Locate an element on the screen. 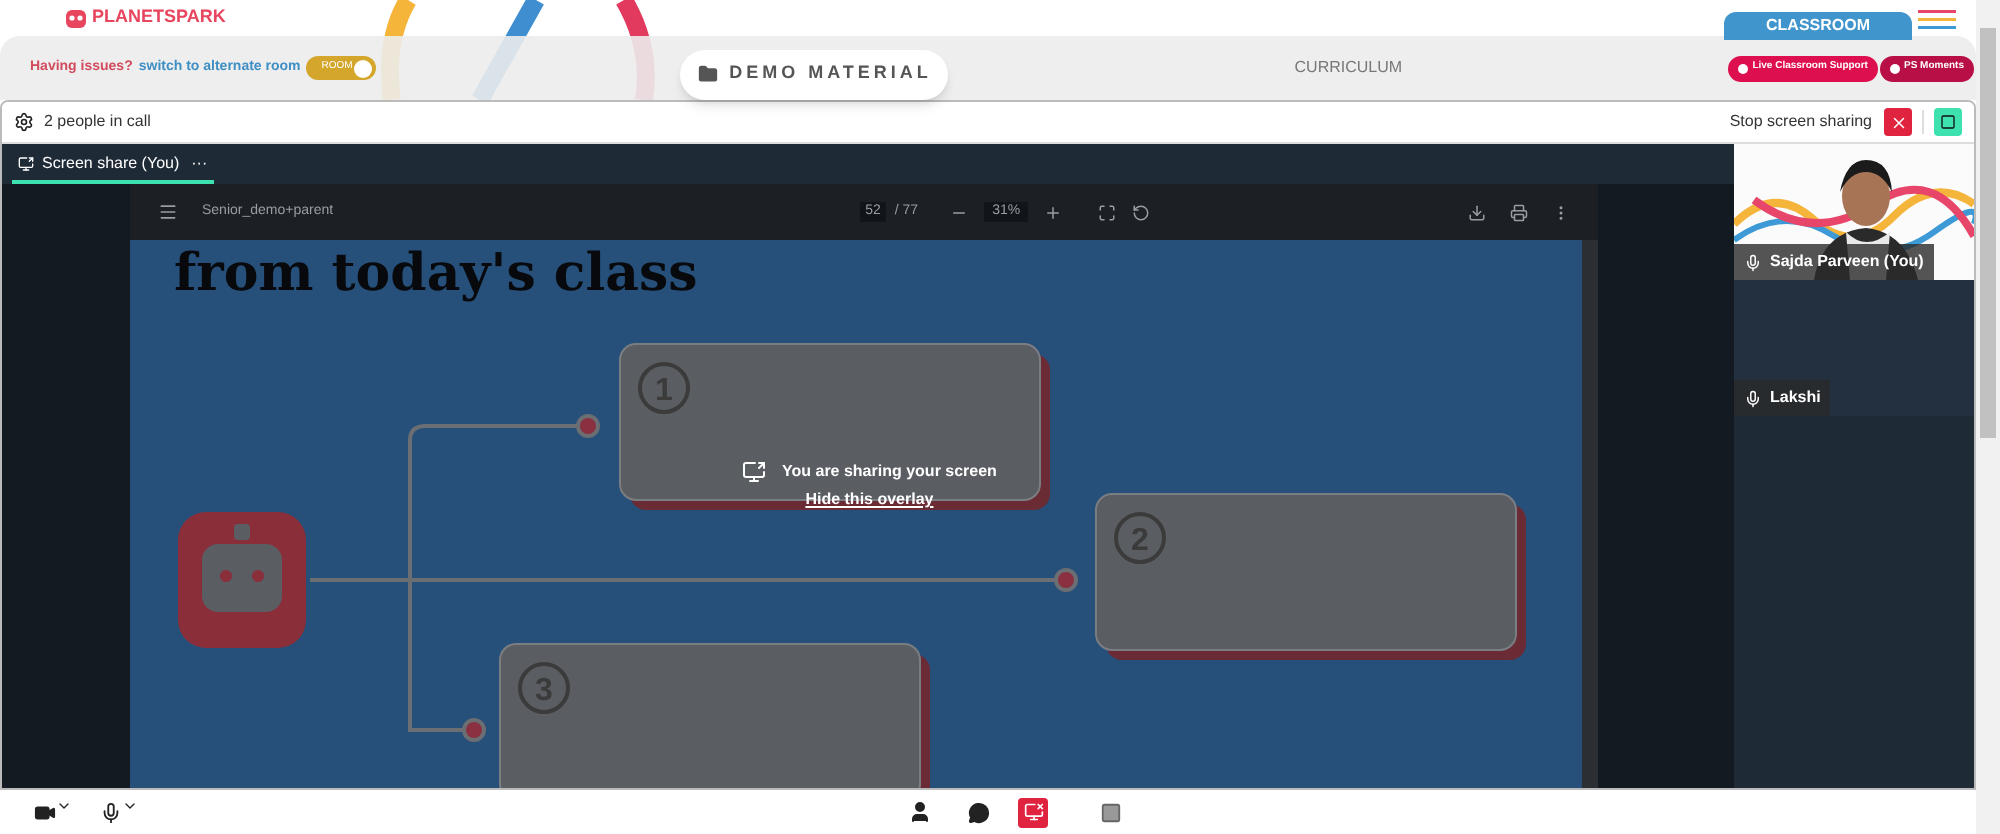 This screenshot has width=2000, height=834. stop-sharing-button is located at coordinates (1898, 122).